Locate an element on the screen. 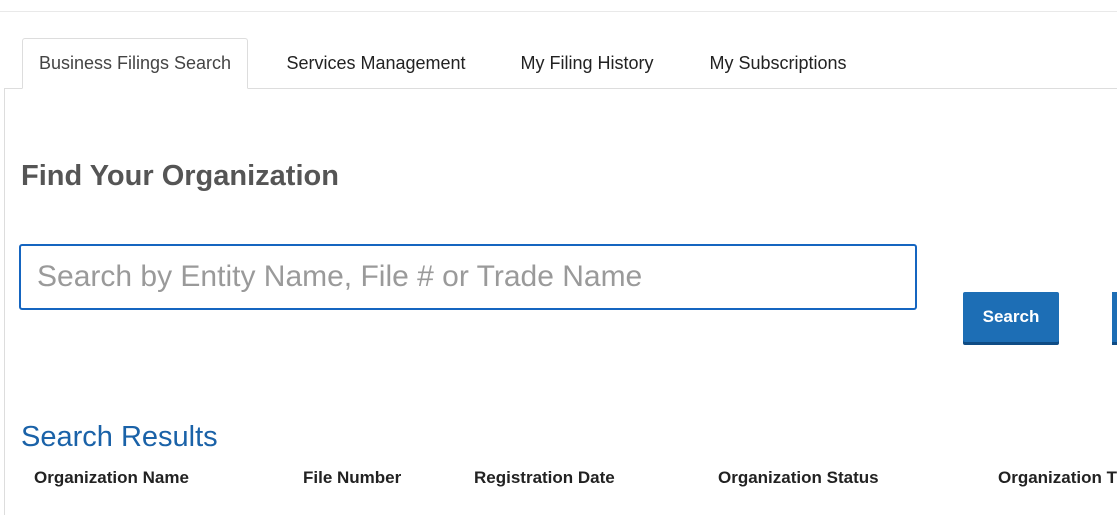  tab-my-subscriptions: My Subscriptions is located at coordinates (778, 63).